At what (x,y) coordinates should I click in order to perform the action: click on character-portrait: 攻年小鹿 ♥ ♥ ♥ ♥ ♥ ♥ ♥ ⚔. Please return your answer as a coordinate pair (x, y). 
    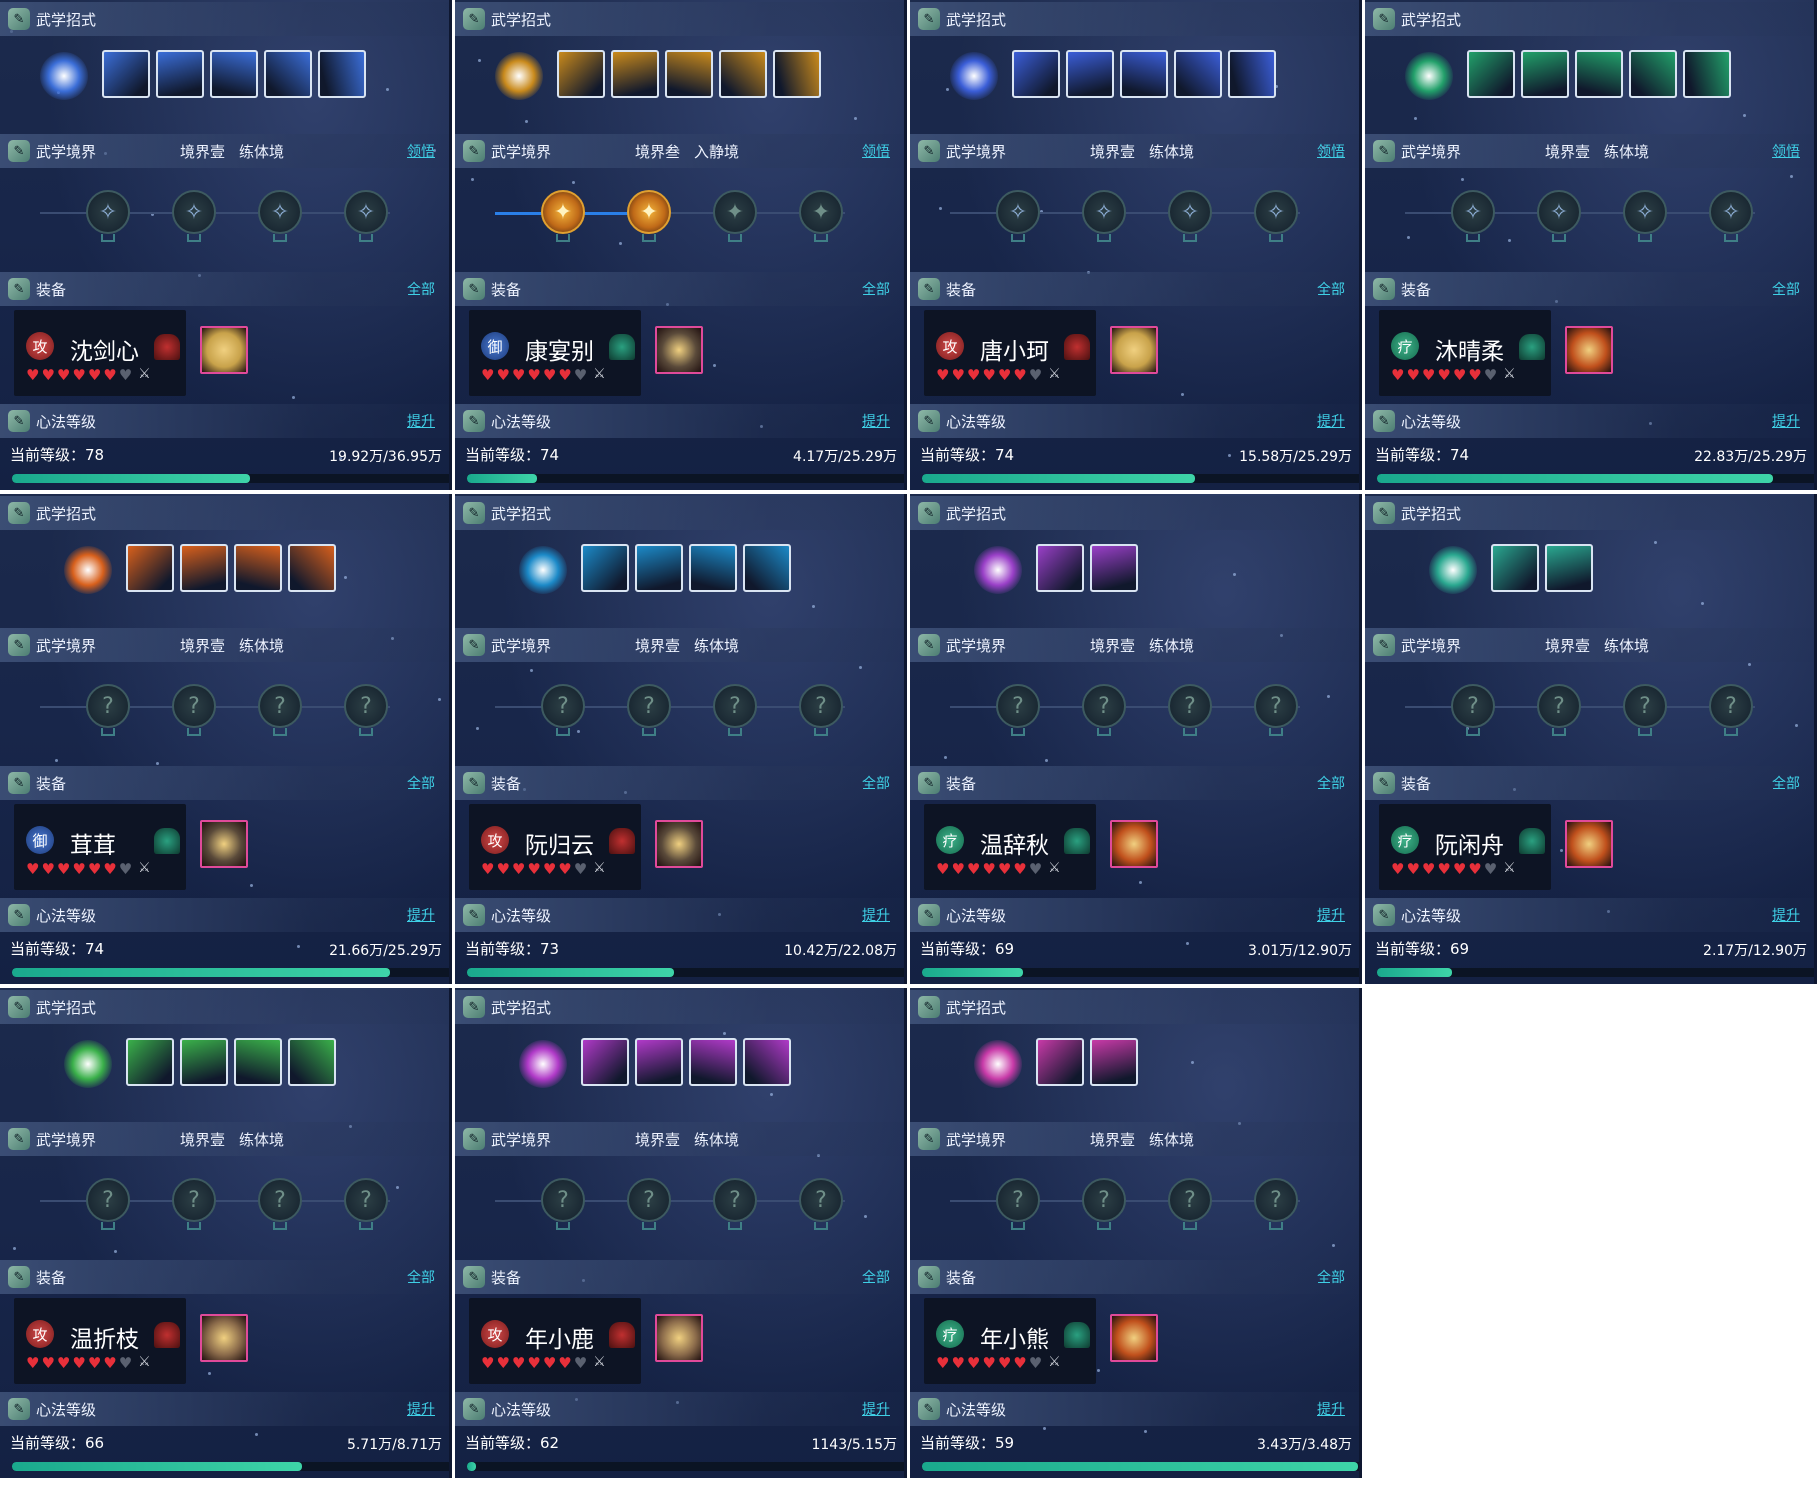
    Looking at the image, I should click on (555, 1341).